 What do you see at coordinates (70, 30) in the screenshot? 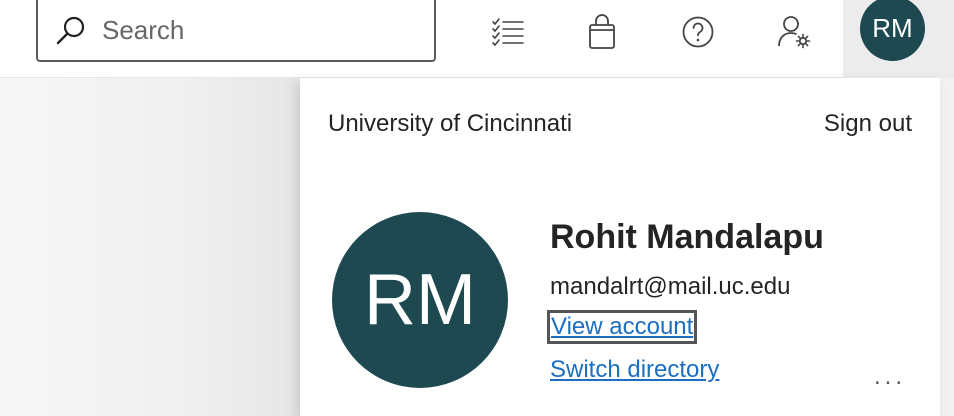
I see `search-icon` at bounding box center [70, 30].